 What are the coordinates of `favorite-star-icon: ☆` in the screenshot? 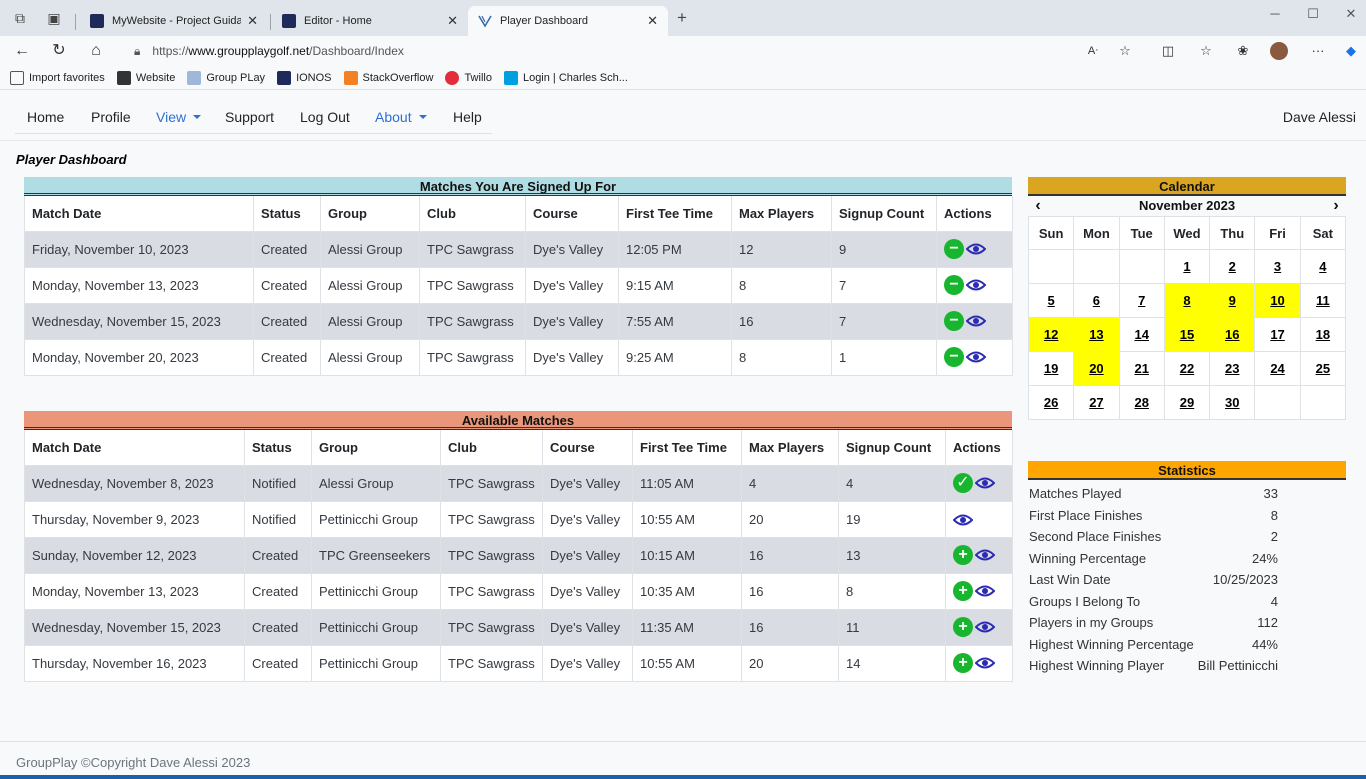 It's located at (1125, 51).